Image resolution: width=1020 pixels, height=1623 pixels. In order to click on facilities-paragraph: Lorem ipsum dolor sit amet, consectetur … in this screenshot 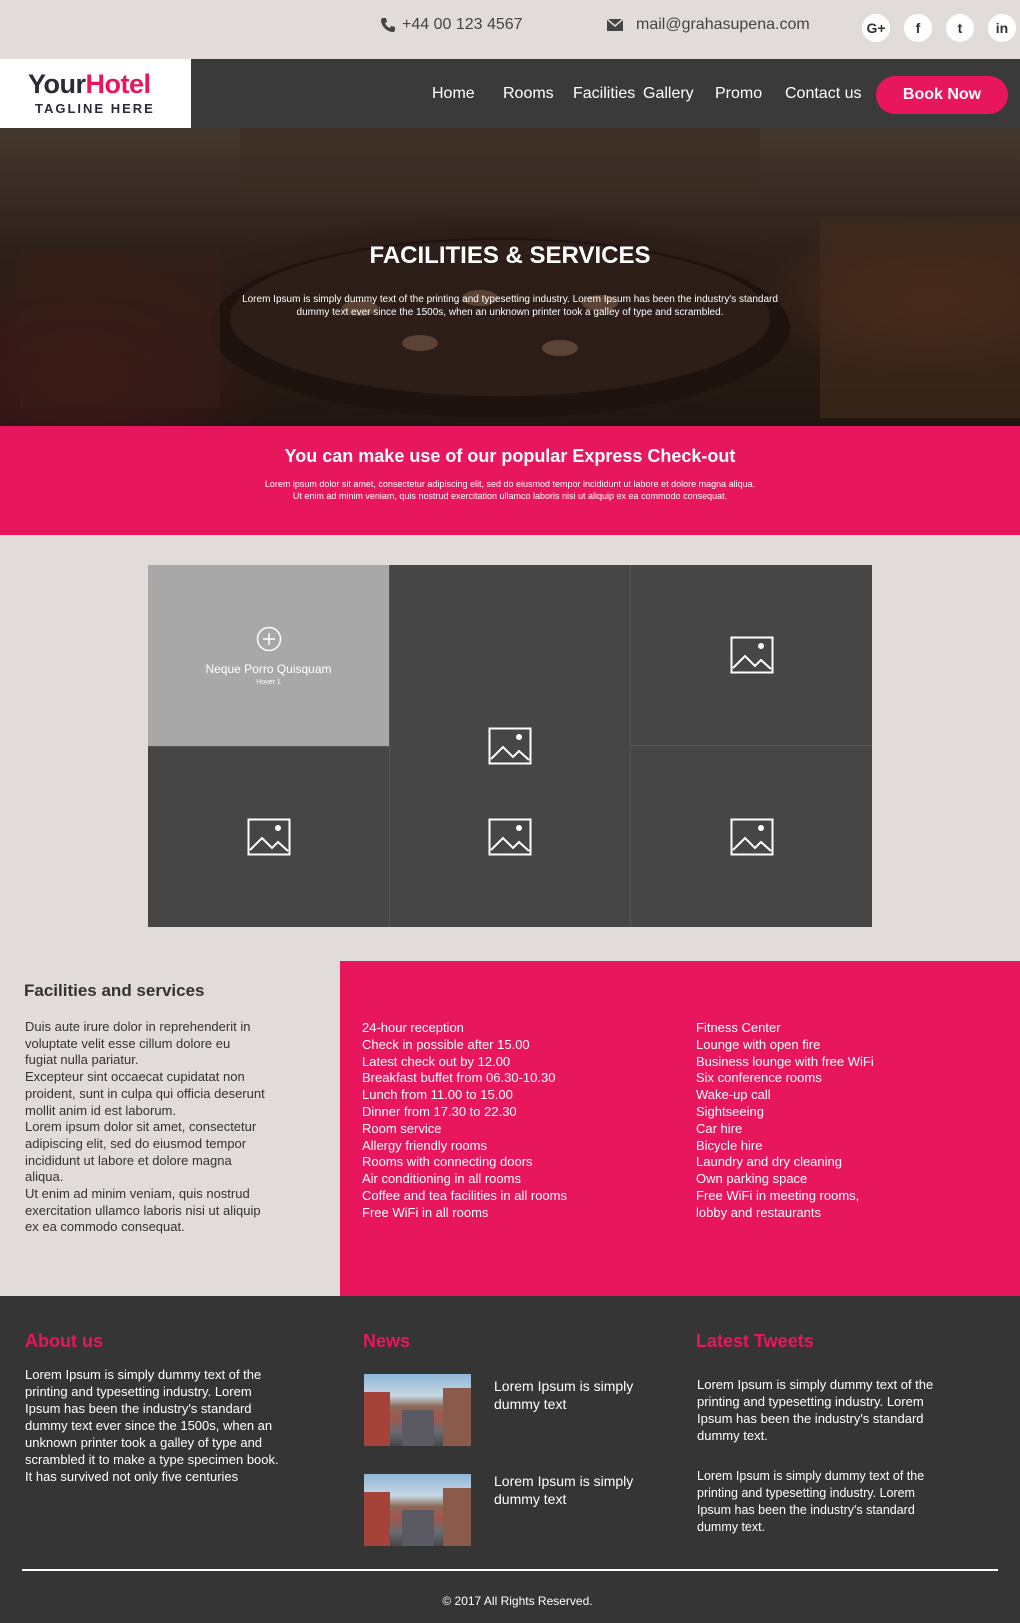, I will do `click(141, 1152)`.